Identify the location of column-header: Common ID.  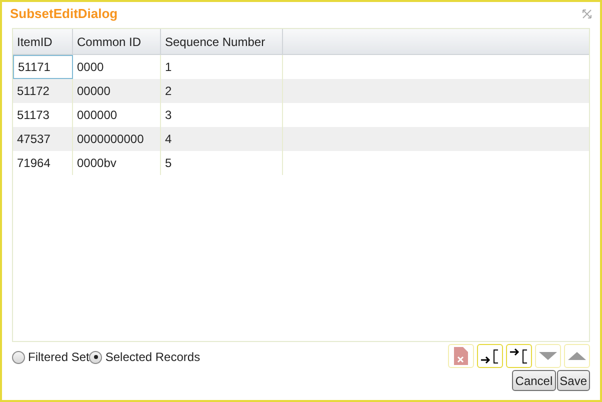
(117, 41).